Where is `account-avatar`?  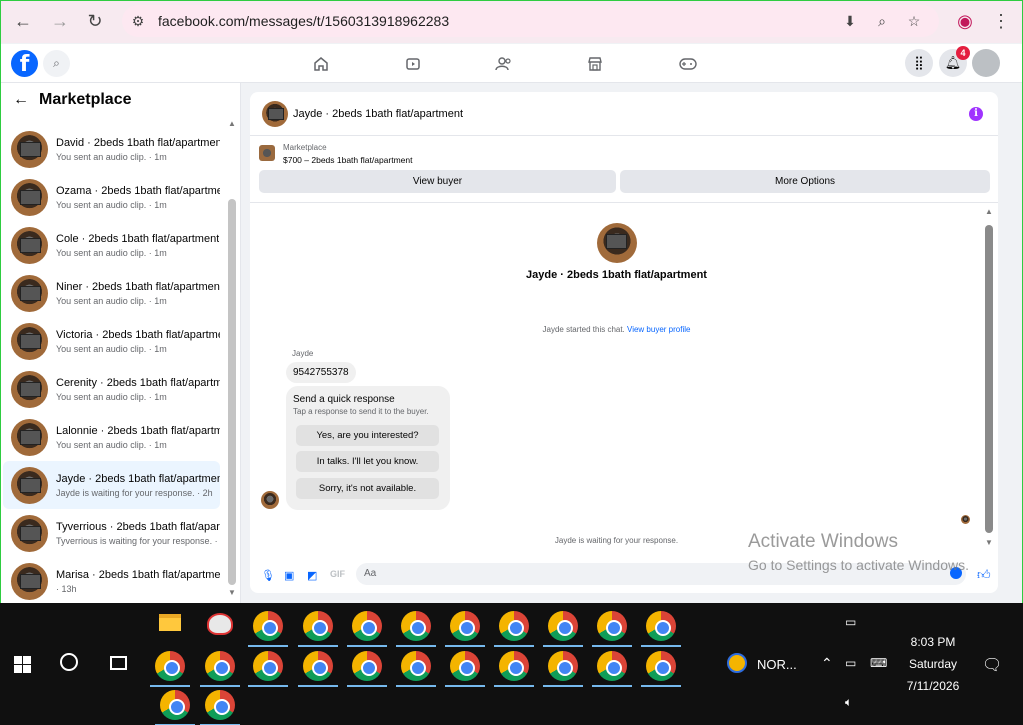 account-avatar is located at coordinates (986, 63).